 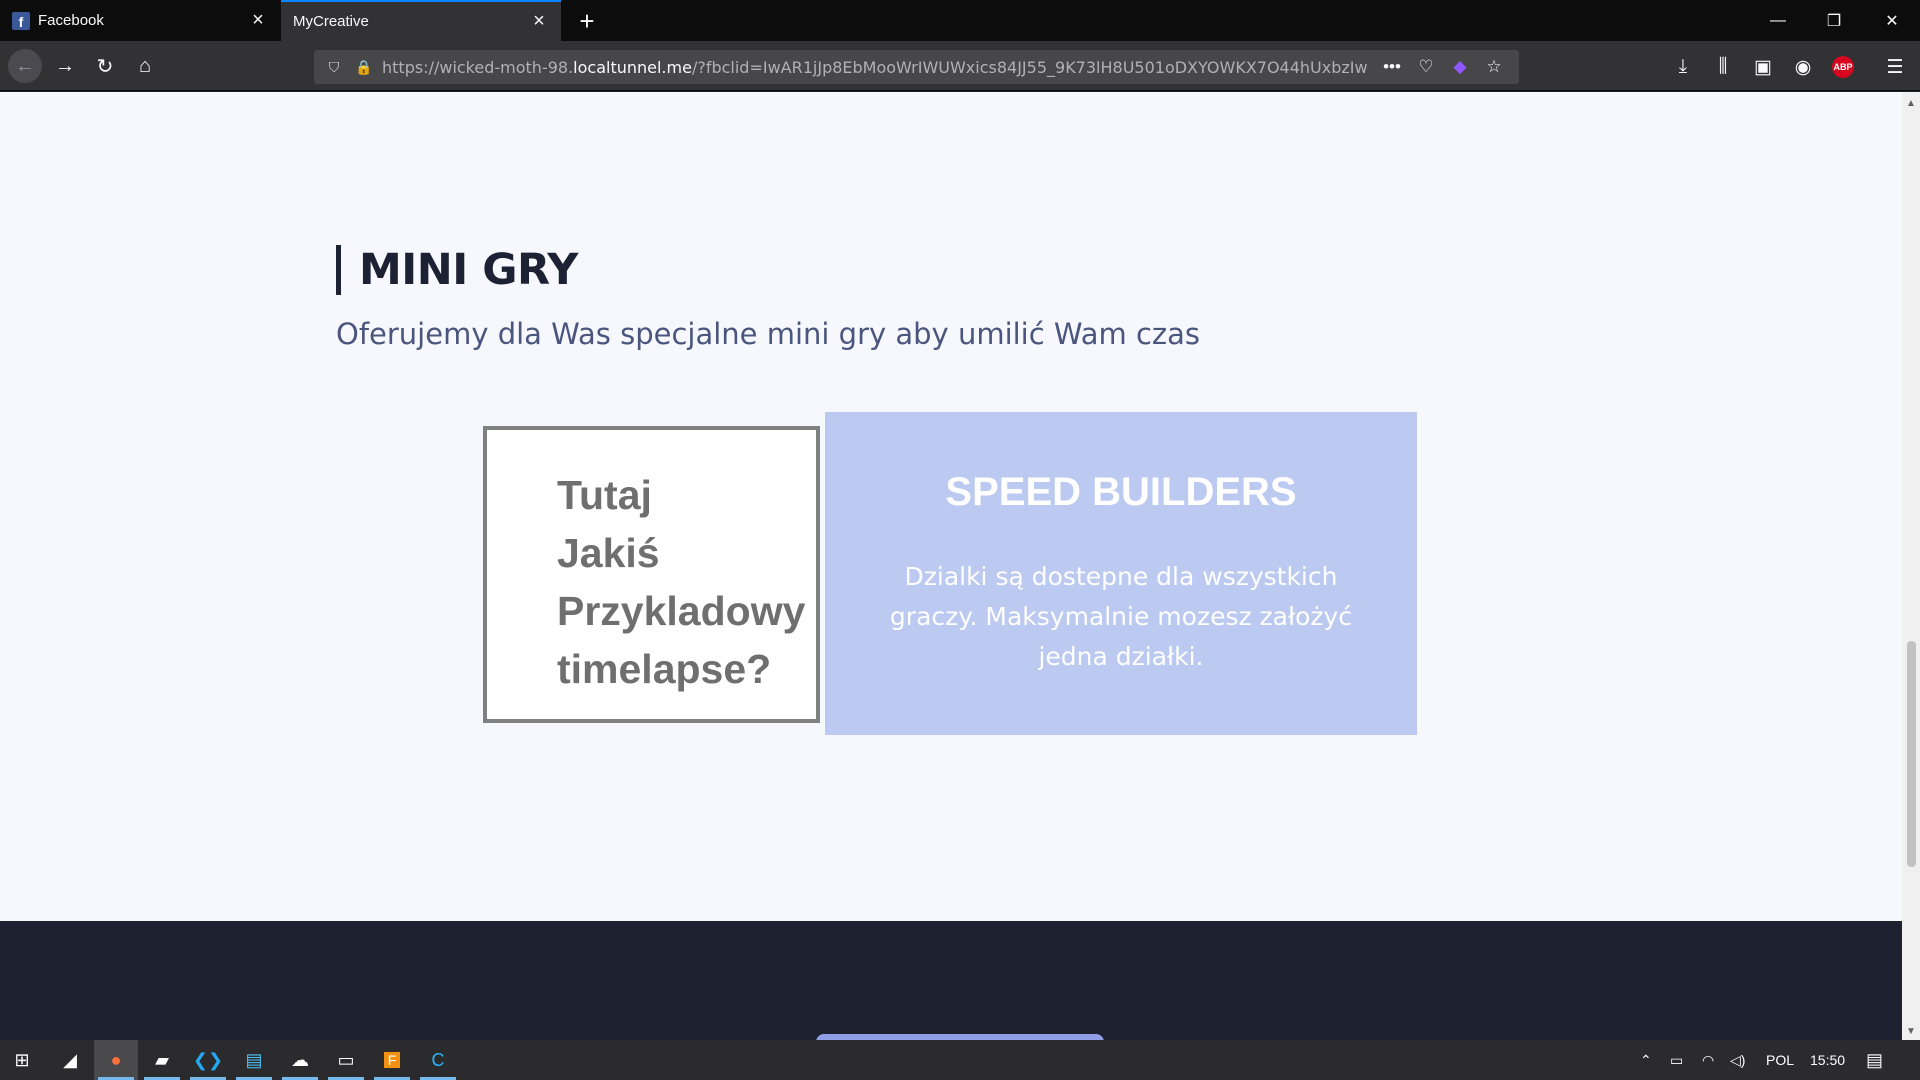 What do you see at coordinates (1892, 20) in the screenshot?
I see `close-window-icon: ✕` at bounding box center [1892, 20].